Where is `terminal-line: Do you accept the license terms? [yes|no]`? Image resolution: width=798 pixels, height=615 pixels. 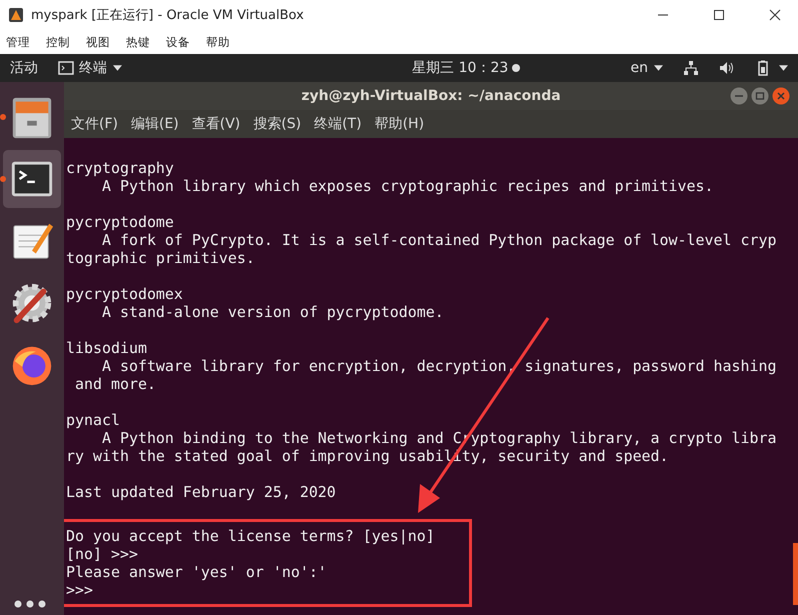 terminal-line: Do you accept the license terms? [yes|no] is located at coordinates (251, 536).